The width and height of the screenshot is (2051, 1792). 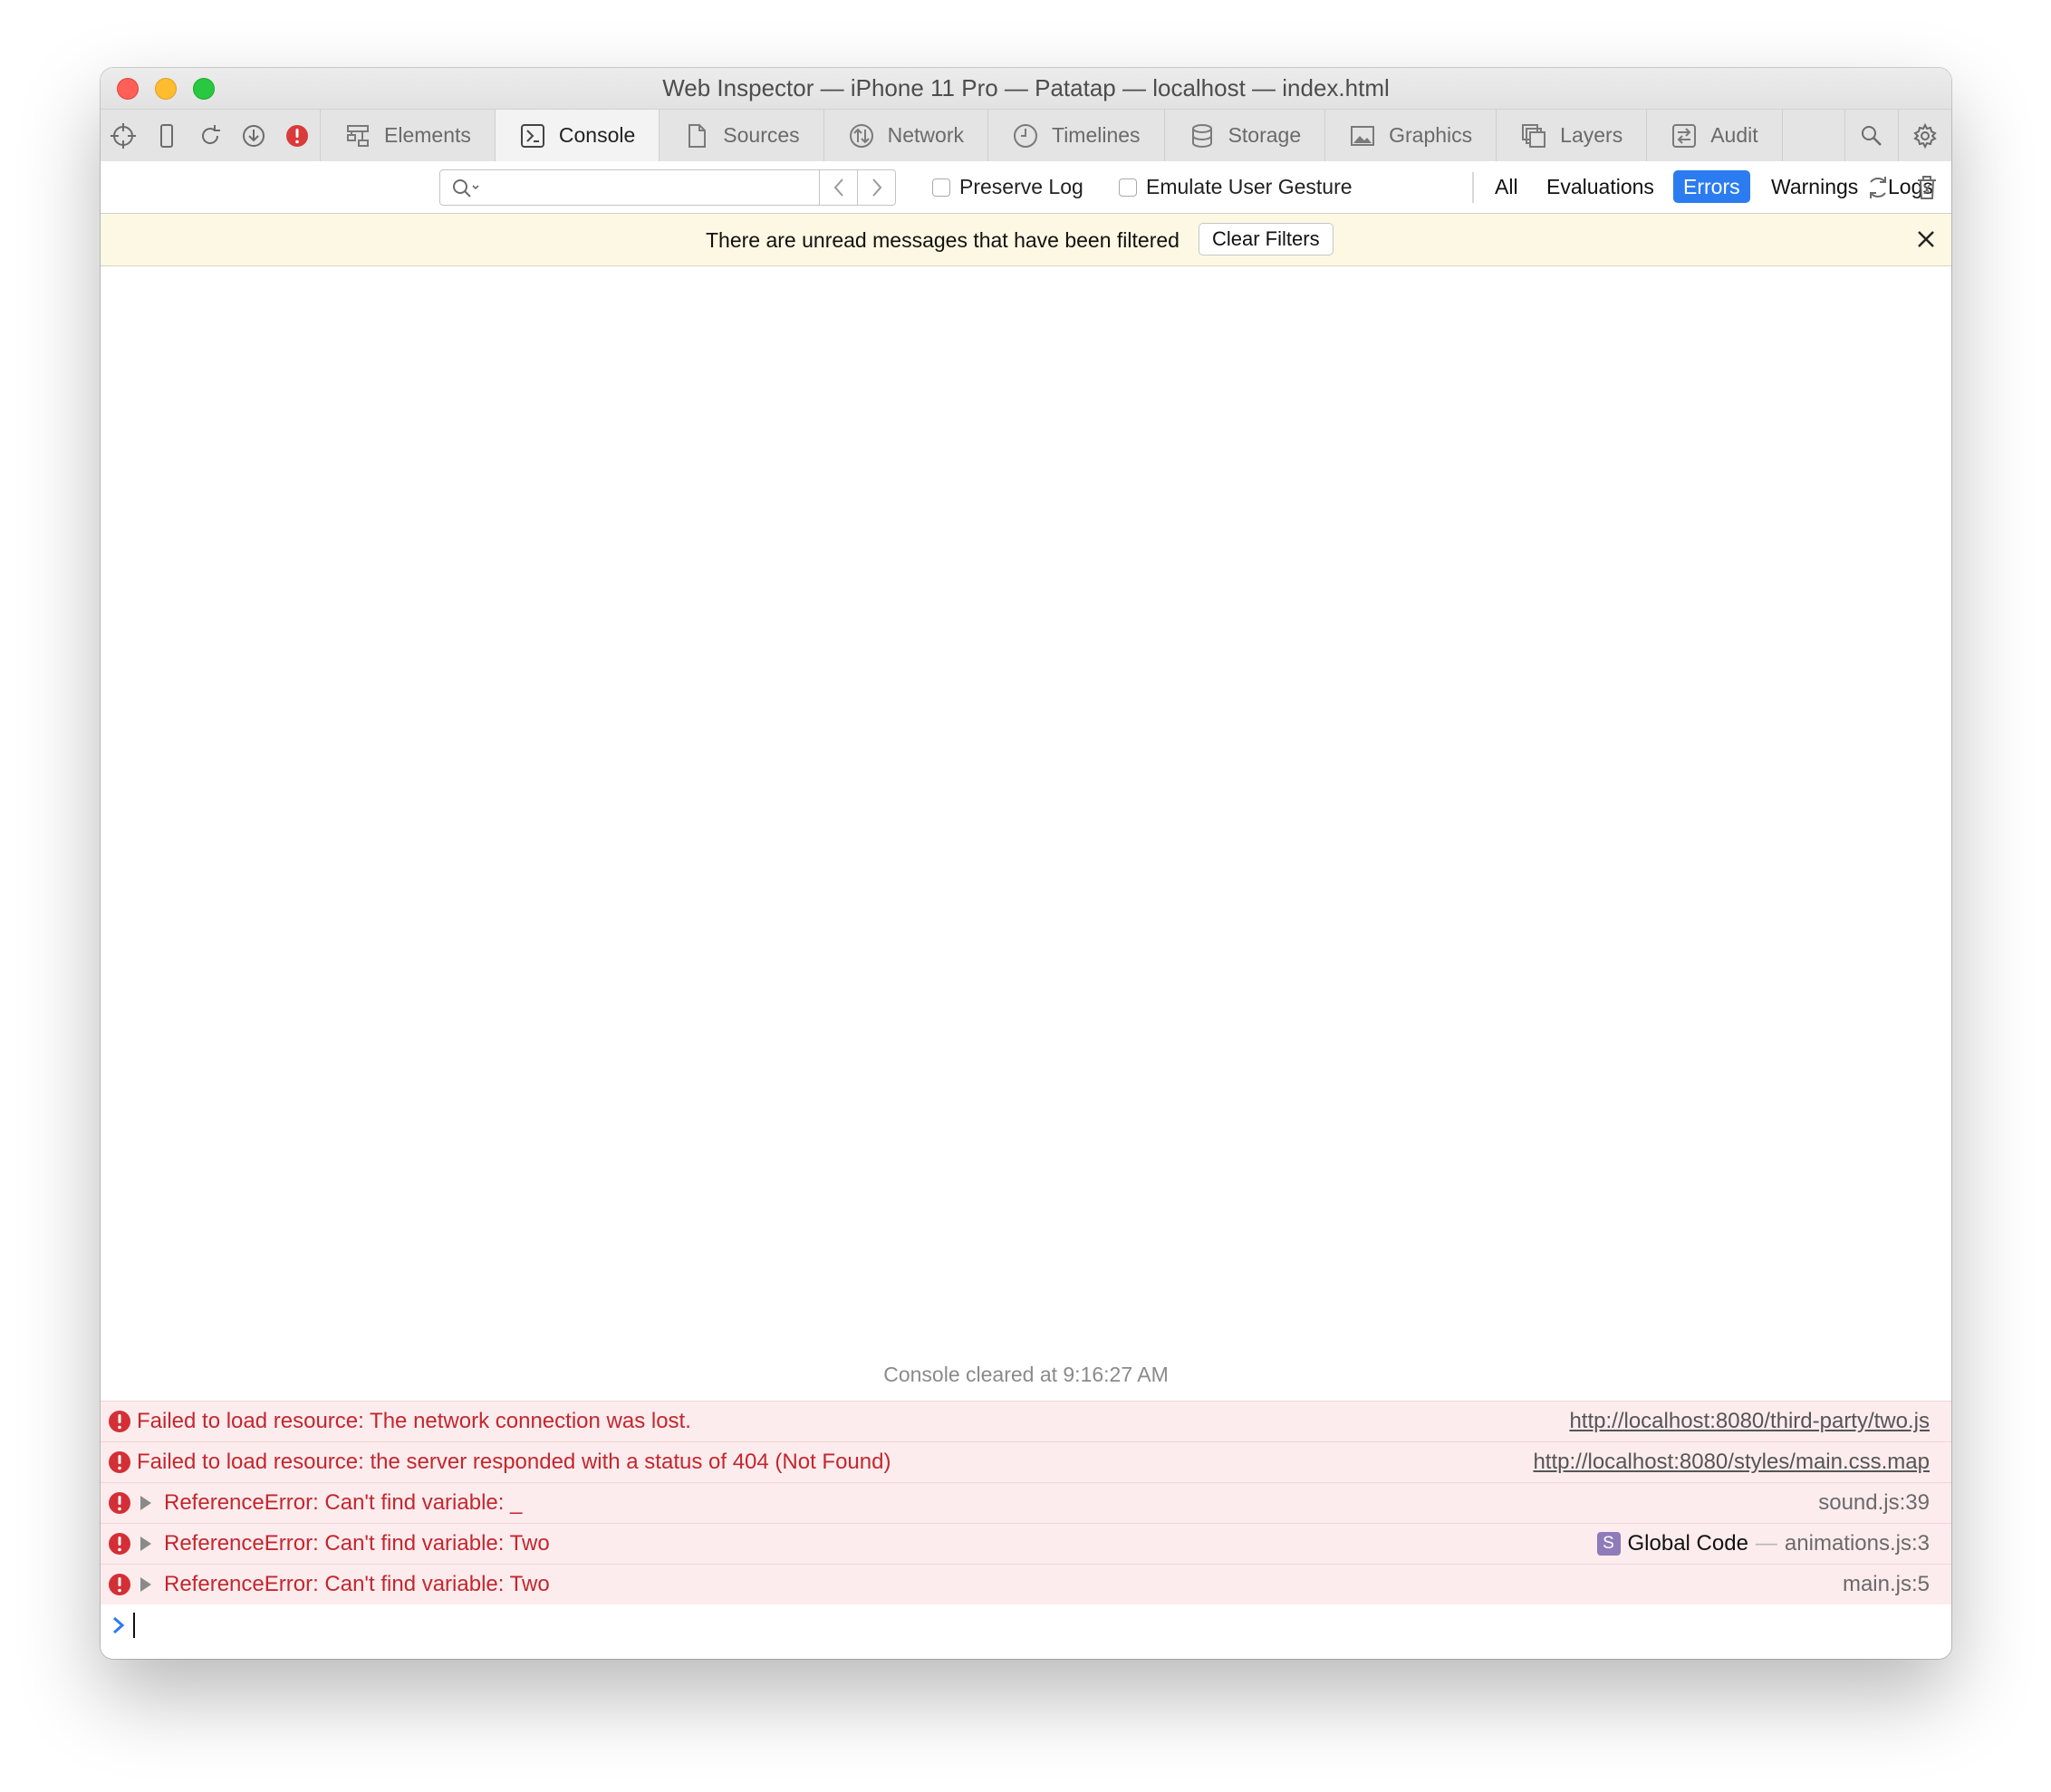 I want to click on console-prompt, so click(x=123, y=1625).